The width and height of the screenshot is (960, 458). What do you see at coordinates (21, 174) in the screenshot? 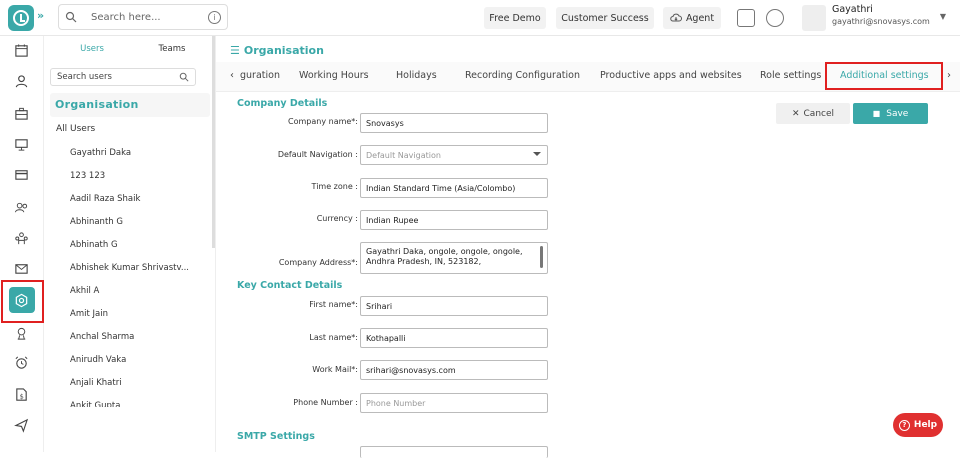
I see `card-icon` at bounding box center [21, 174].